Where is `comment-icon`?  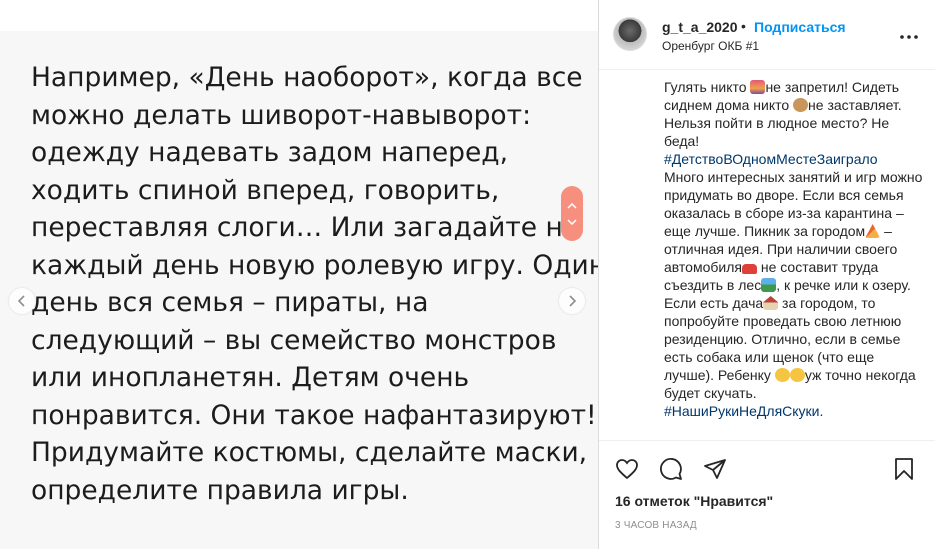
comment-icon is located at coordinates (671, 469).